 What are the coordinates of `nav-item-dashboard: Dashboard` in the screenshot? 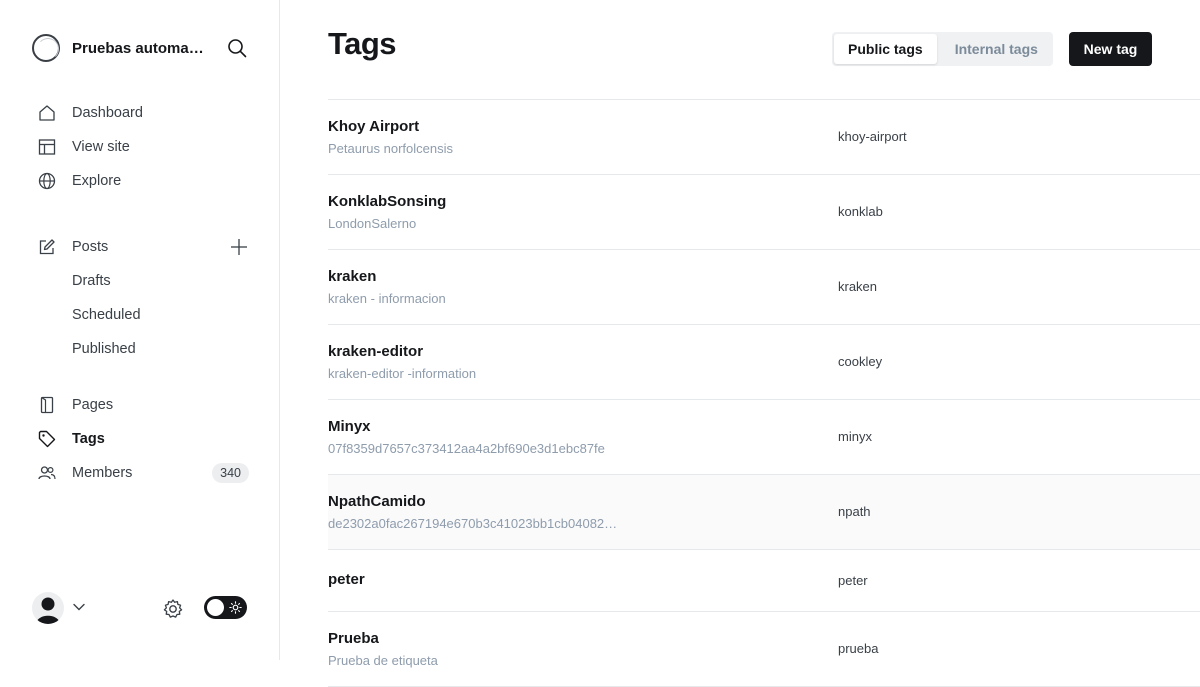 It's located at (141, 113).